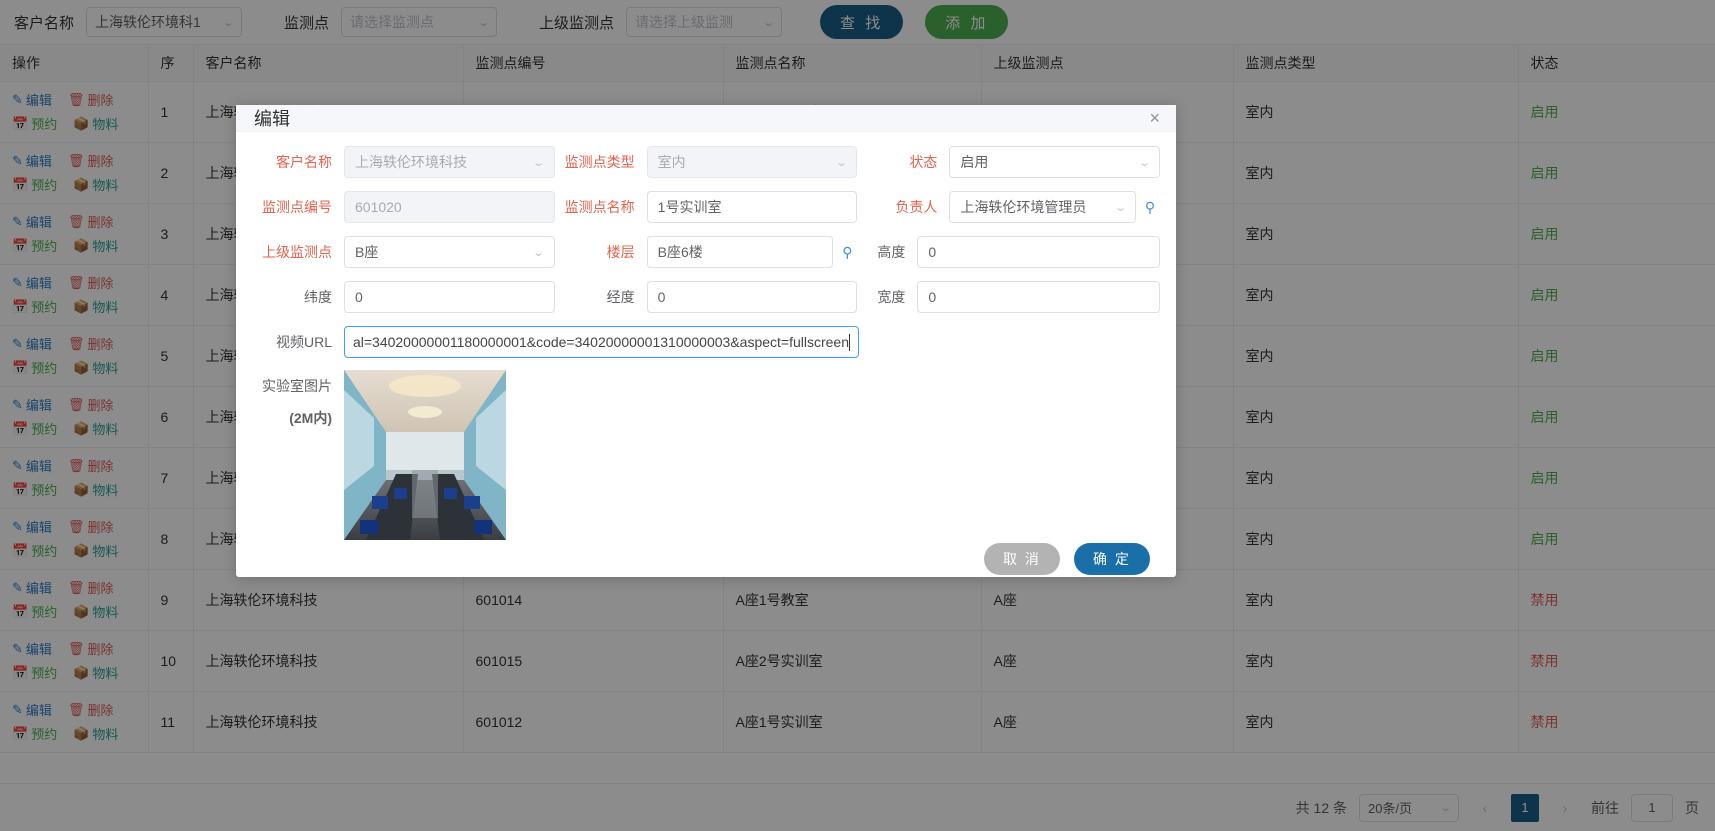 The image size is (1715, 831). Describe the element at coordinates (891, 297) in the screenshot. I see `width-label: 宽度` at that location.